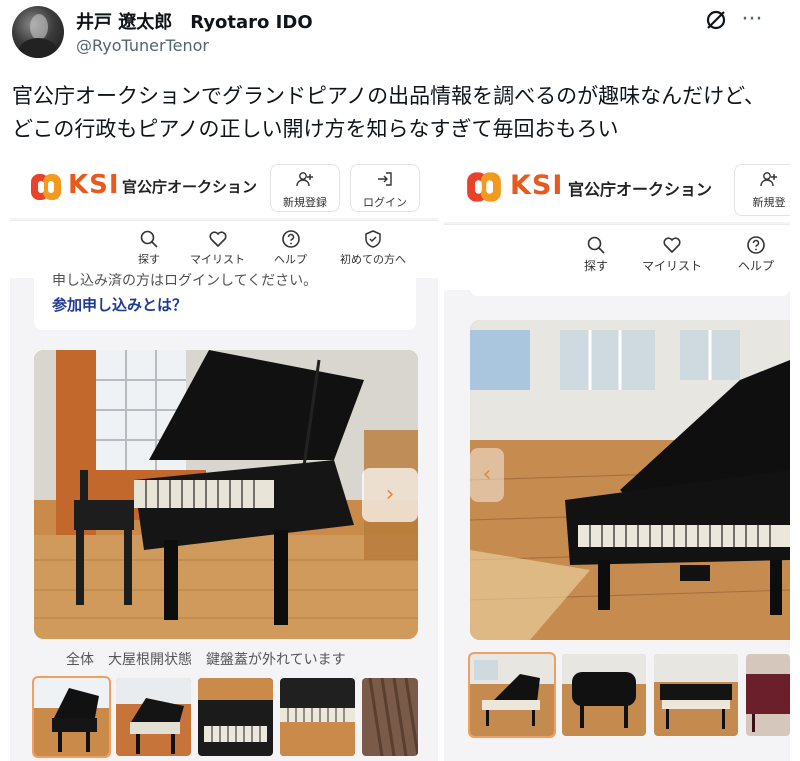 This screenshot has width=800, height=761. I want to click on notice-text: 申し込み済の方はログインしてください。, so click(185, 281).